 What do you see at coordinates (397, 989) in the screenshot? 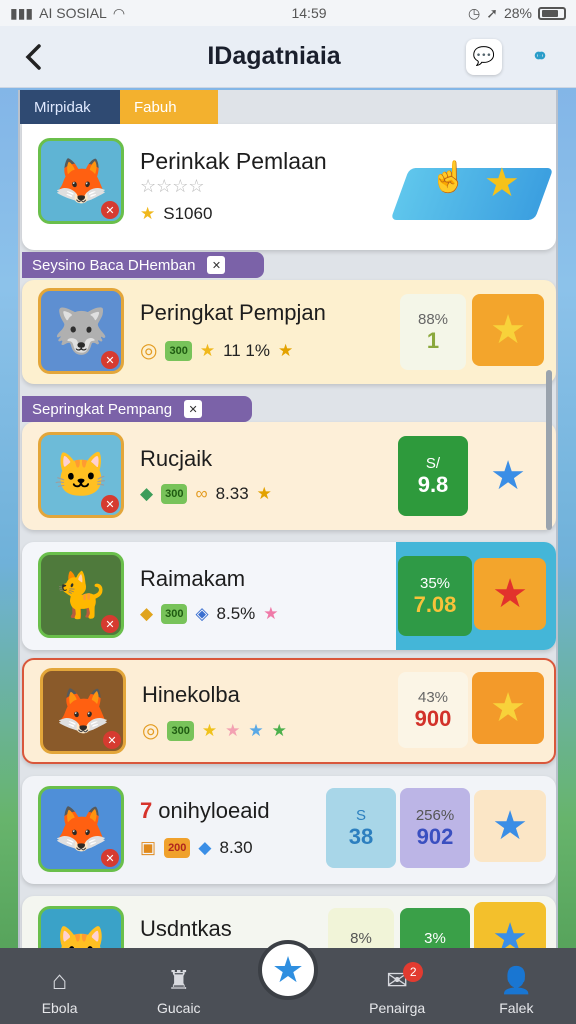
I see `nav-item-messages: ✉ 2 Penairga` at bounding box center [397, 989].